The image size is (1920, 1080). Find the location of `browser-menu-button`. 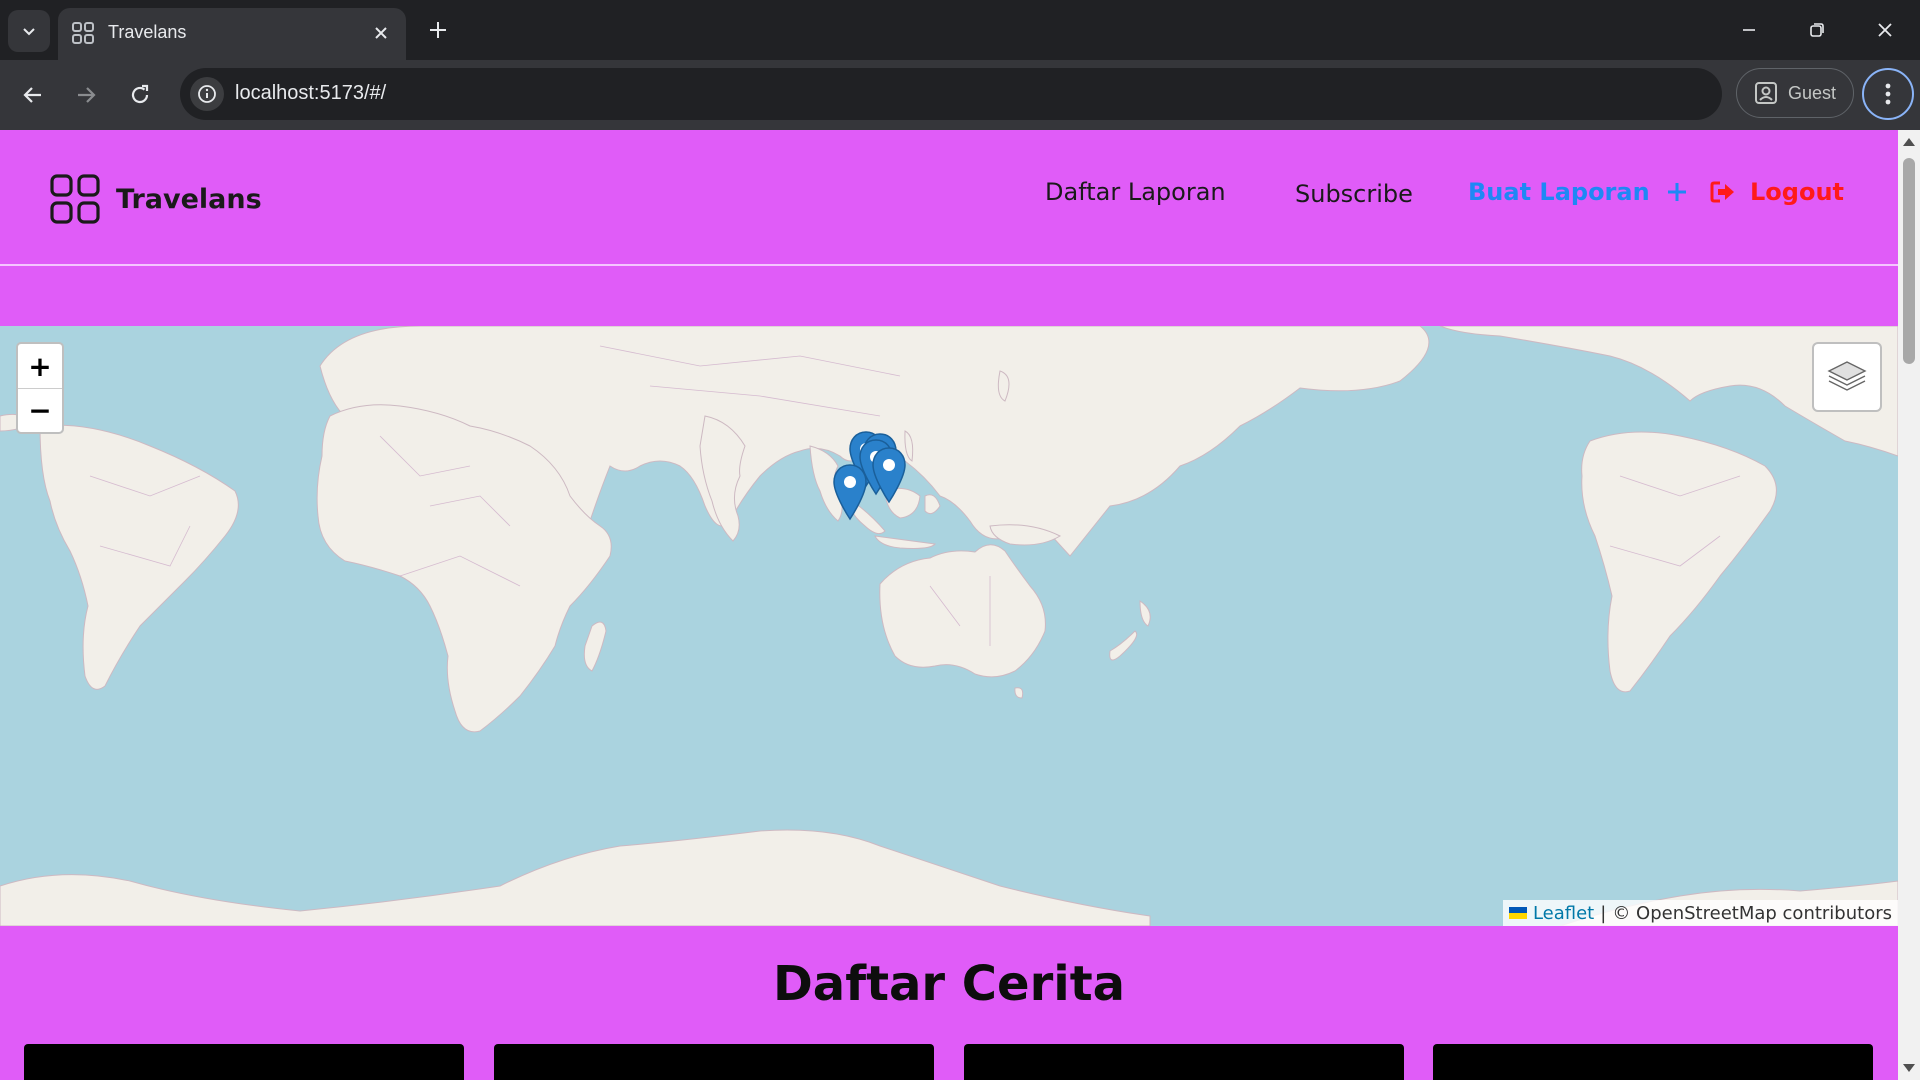

browser-menu-button is located at coordinates (1888, 94).